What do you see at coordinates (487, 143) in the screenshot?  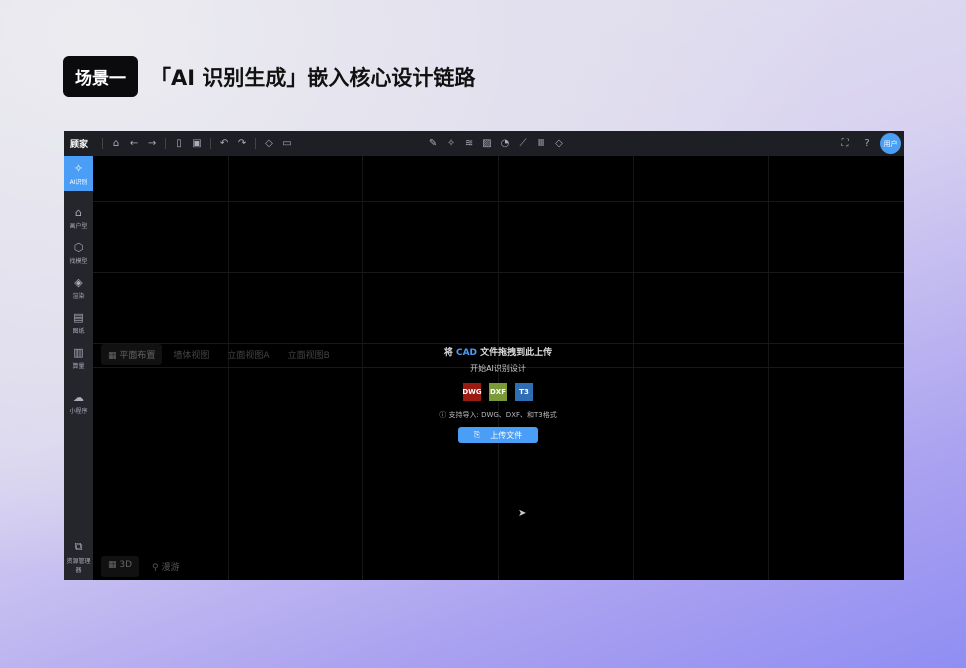 I see `image-icon: ▨` at bounding box center [487, 143].